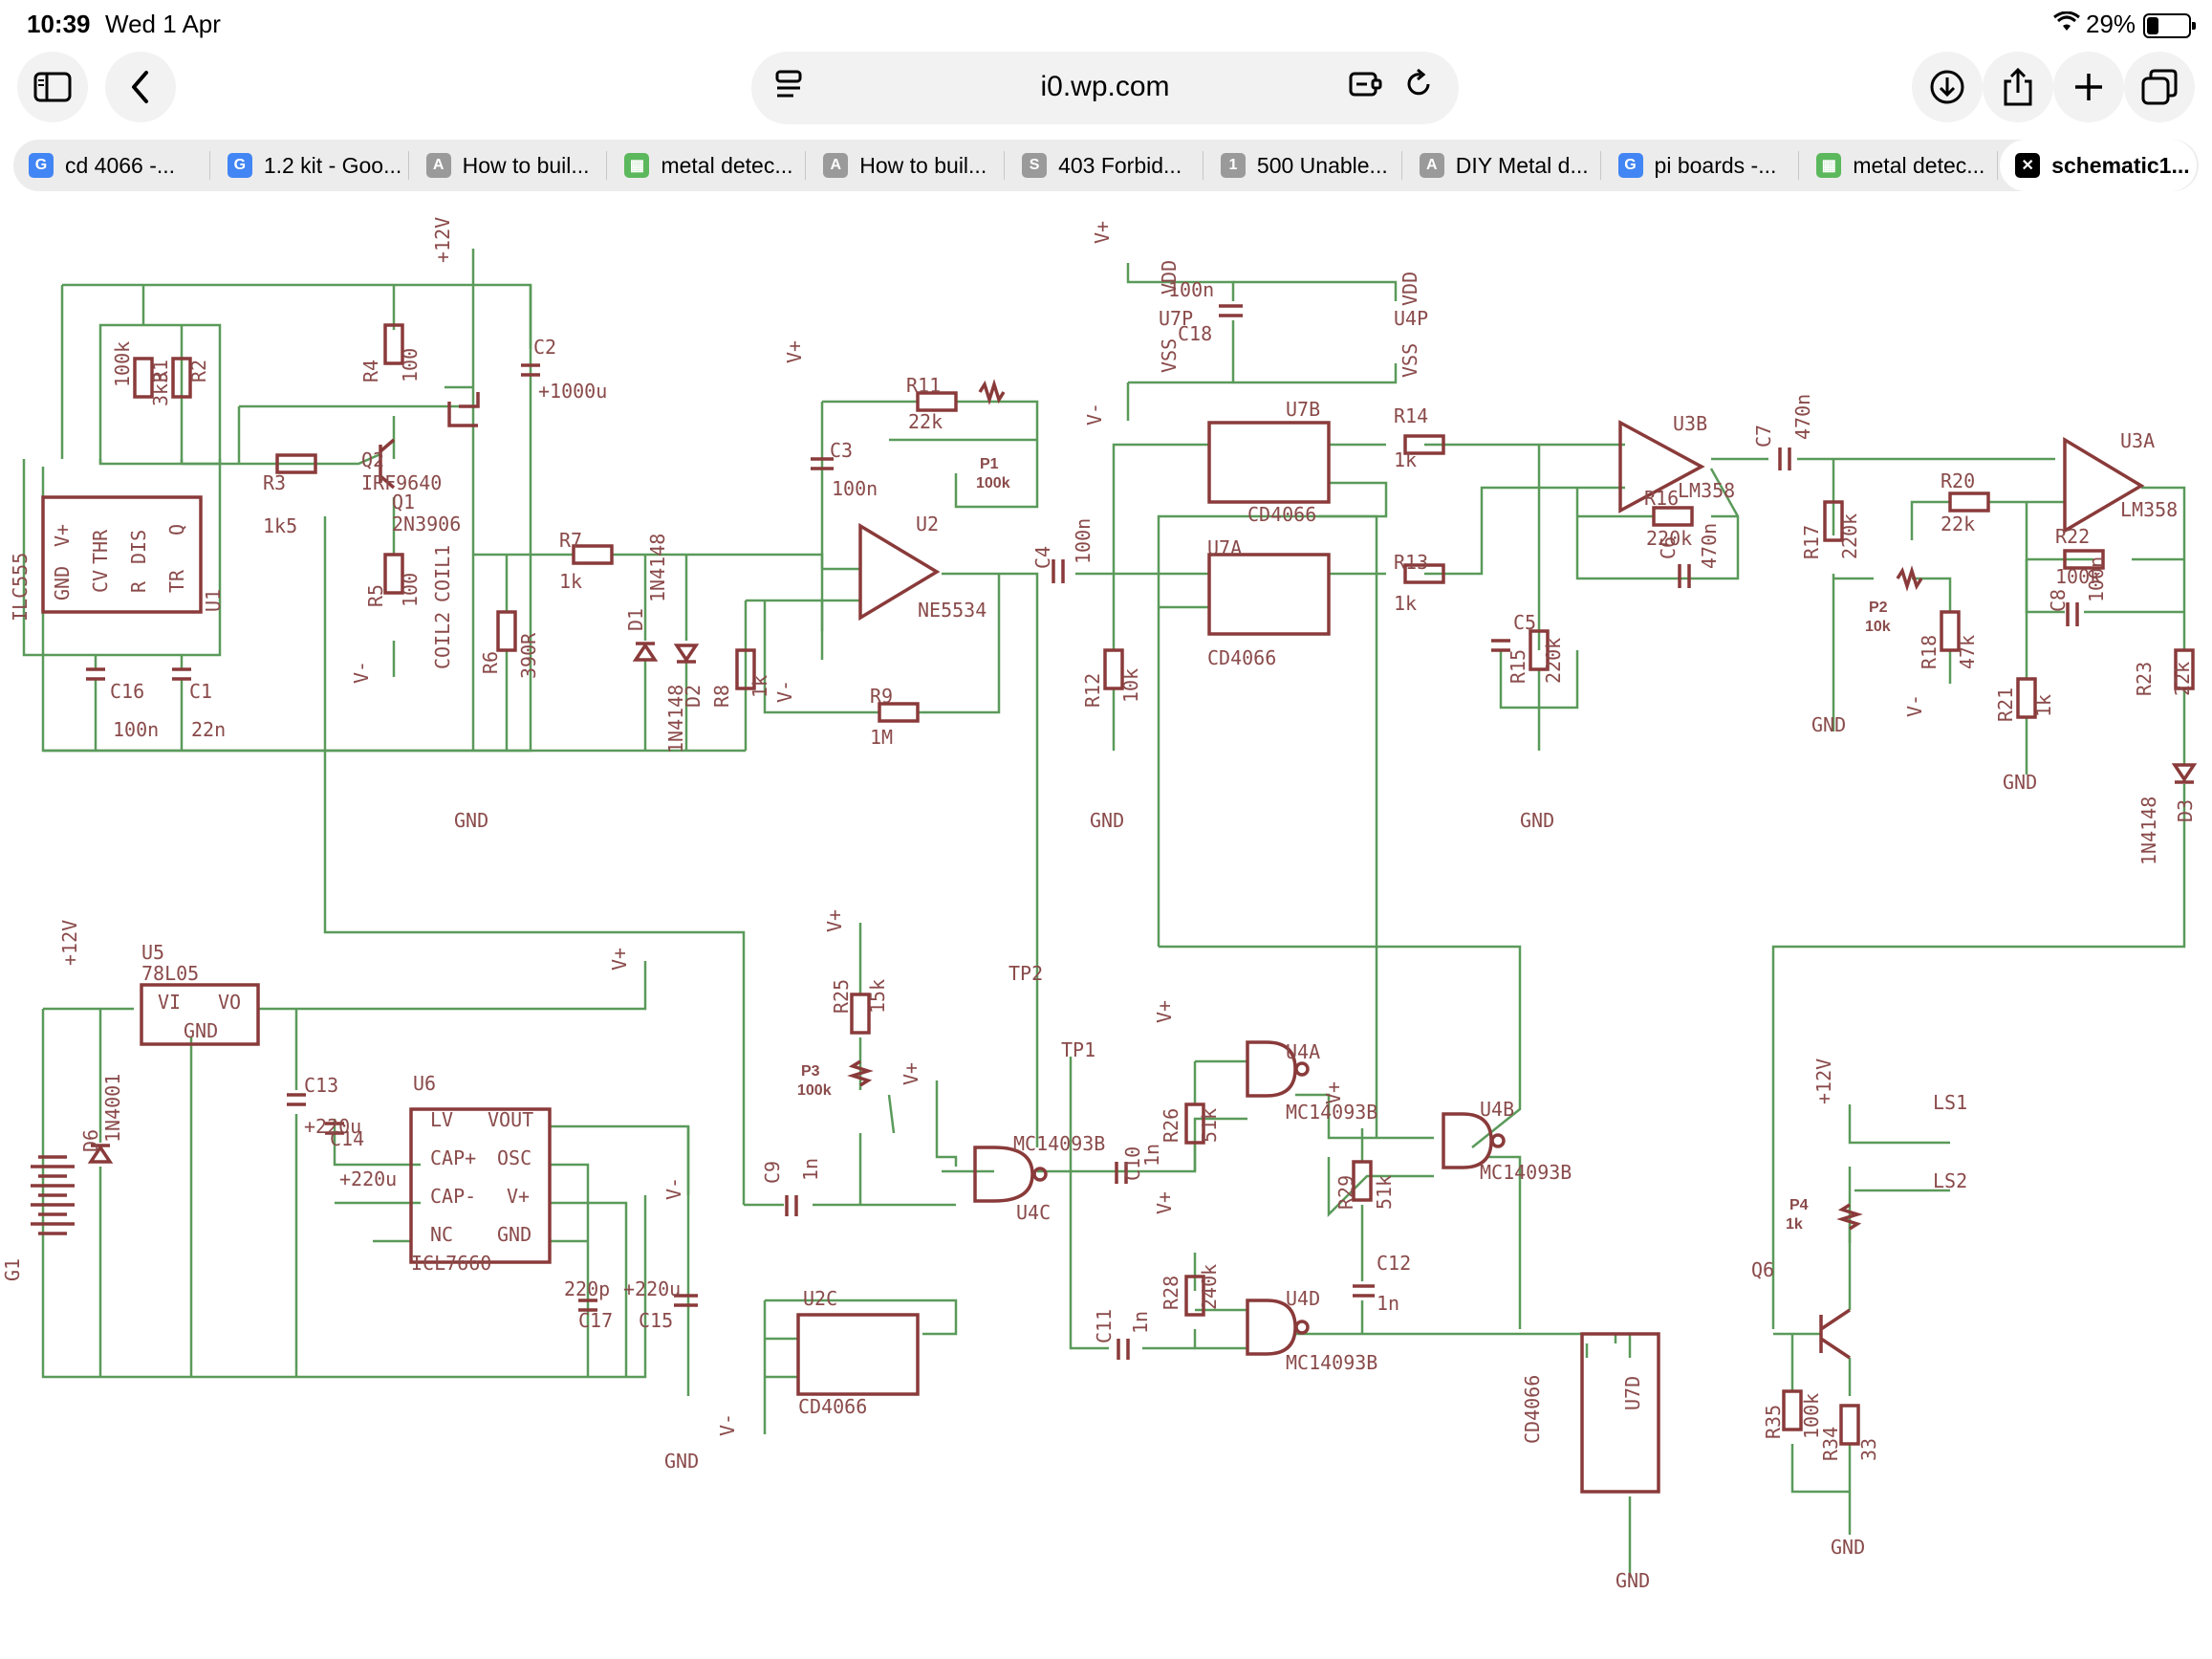 The image size is (2212, 1659). Describe the element at coordinates (52, 87) in the screenshot. I see `sidebar-icon` at that location.